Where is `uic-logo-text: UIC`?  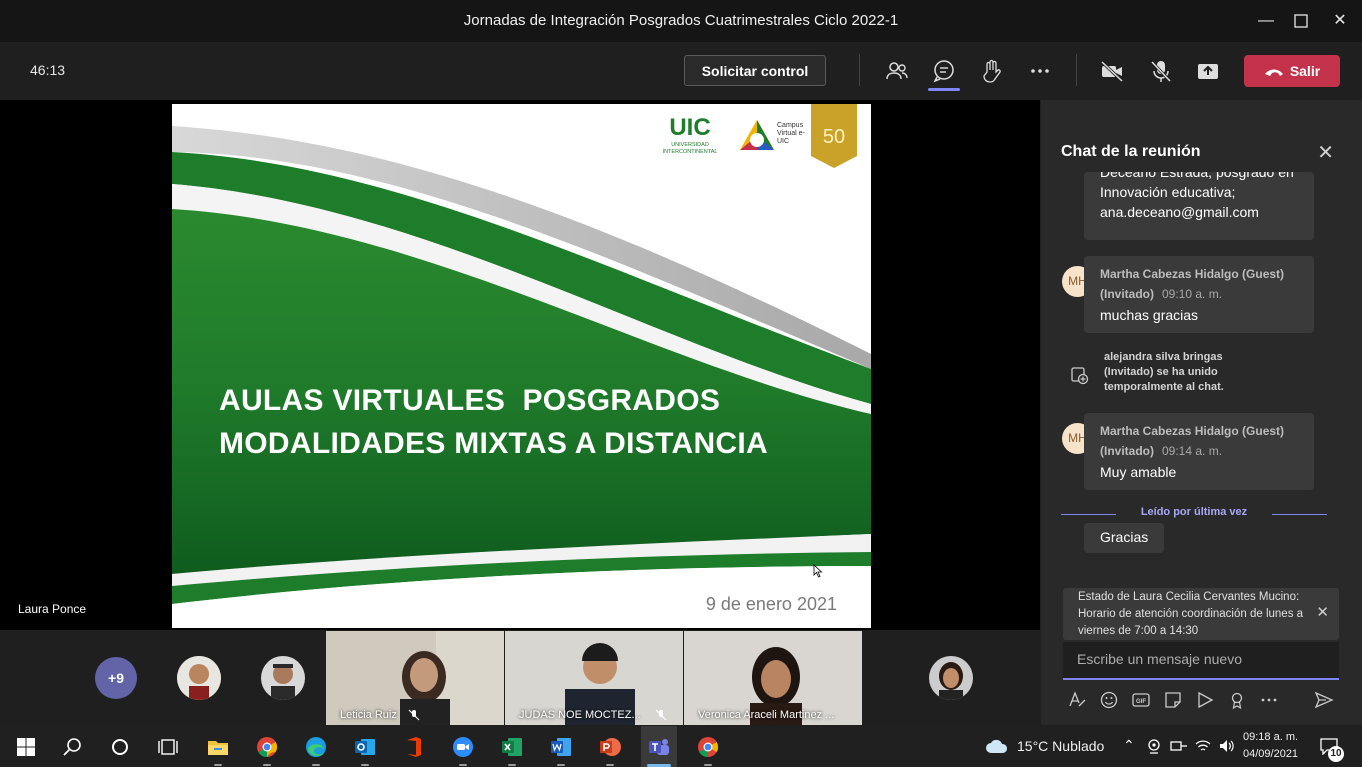
uic-logo-text: UIC is located at coordinates (690, 127).